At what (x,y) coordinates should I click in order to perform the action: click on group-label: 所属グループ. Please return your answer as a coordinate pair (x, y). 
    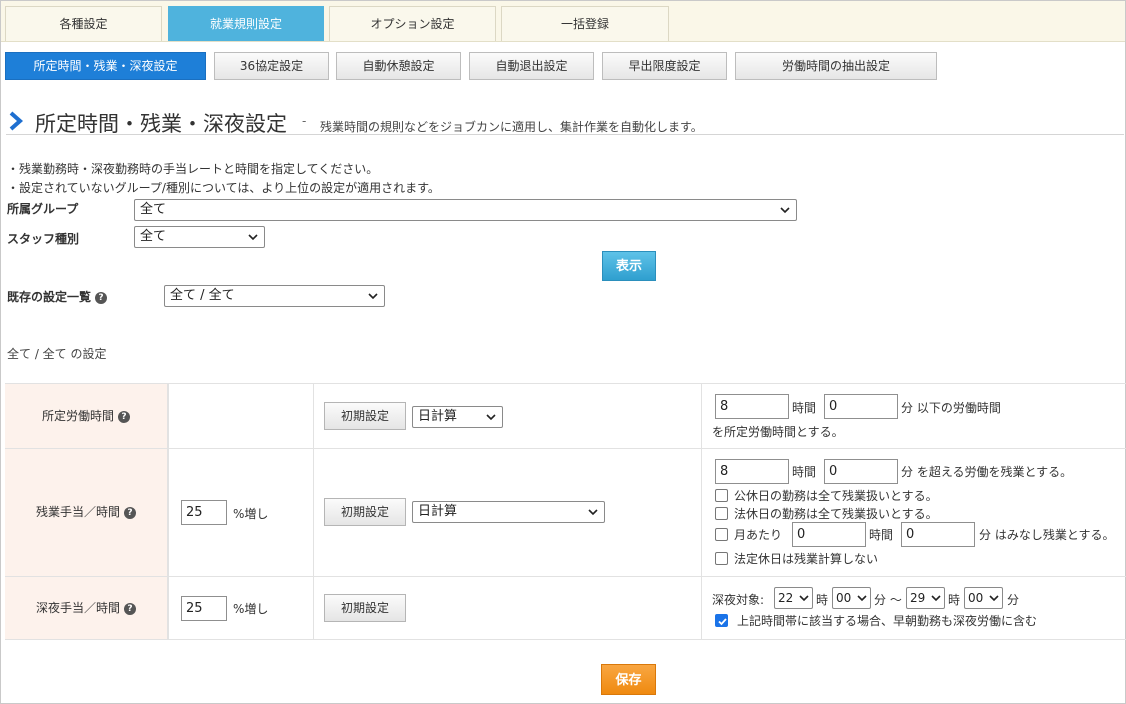
    Looking at the image, I should click on (43, 209).